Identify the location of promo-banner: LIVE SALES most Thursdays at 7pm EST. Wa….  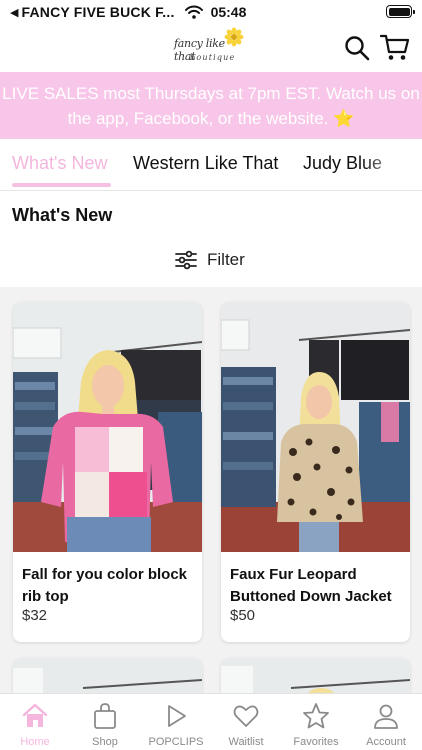
(211, 105).